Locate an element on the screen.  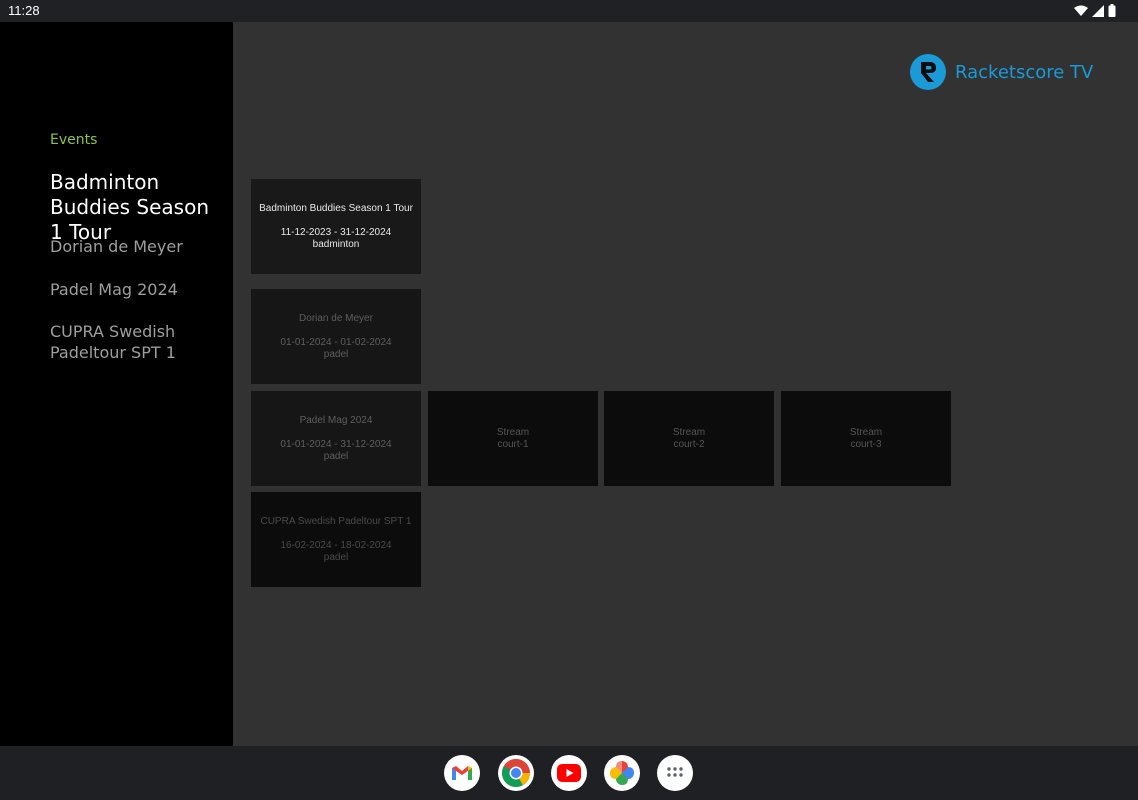
event-title: Padel Mag 2024 is located at coordinates (336, 420).